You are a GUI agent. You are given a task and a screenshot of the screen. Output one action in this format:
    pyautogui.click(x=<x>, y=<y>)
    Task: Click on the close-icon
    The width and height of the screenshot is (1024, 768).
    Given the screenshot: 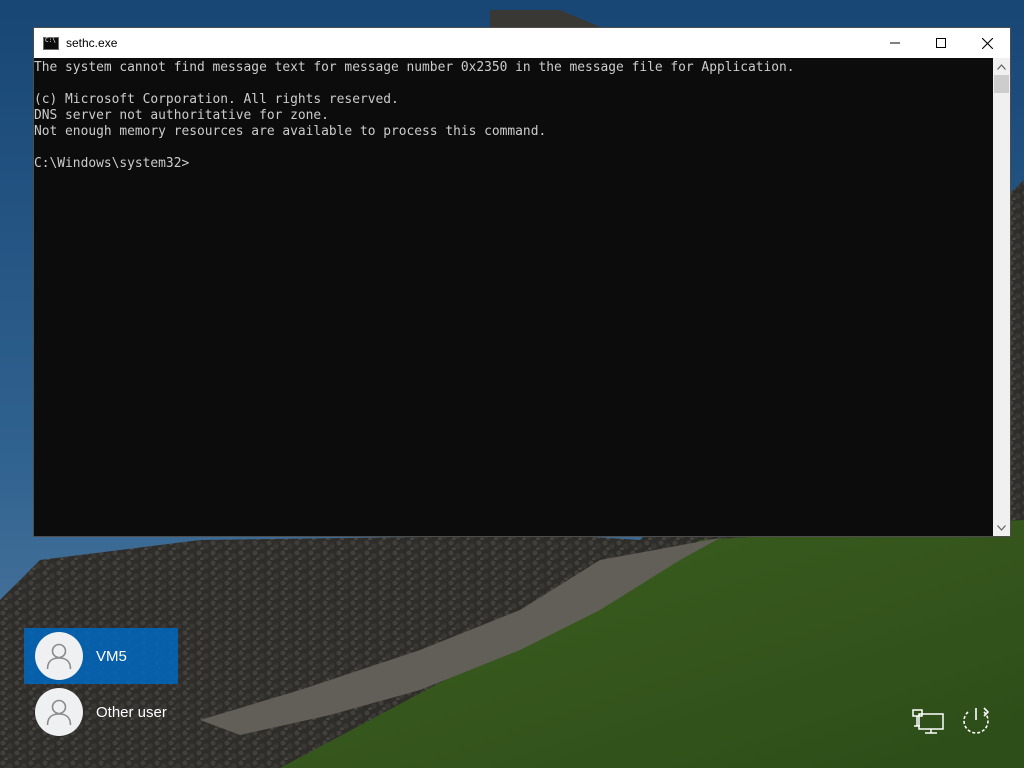 What is the action you would take?
    pyautogui.click(x=987, y=43)
    